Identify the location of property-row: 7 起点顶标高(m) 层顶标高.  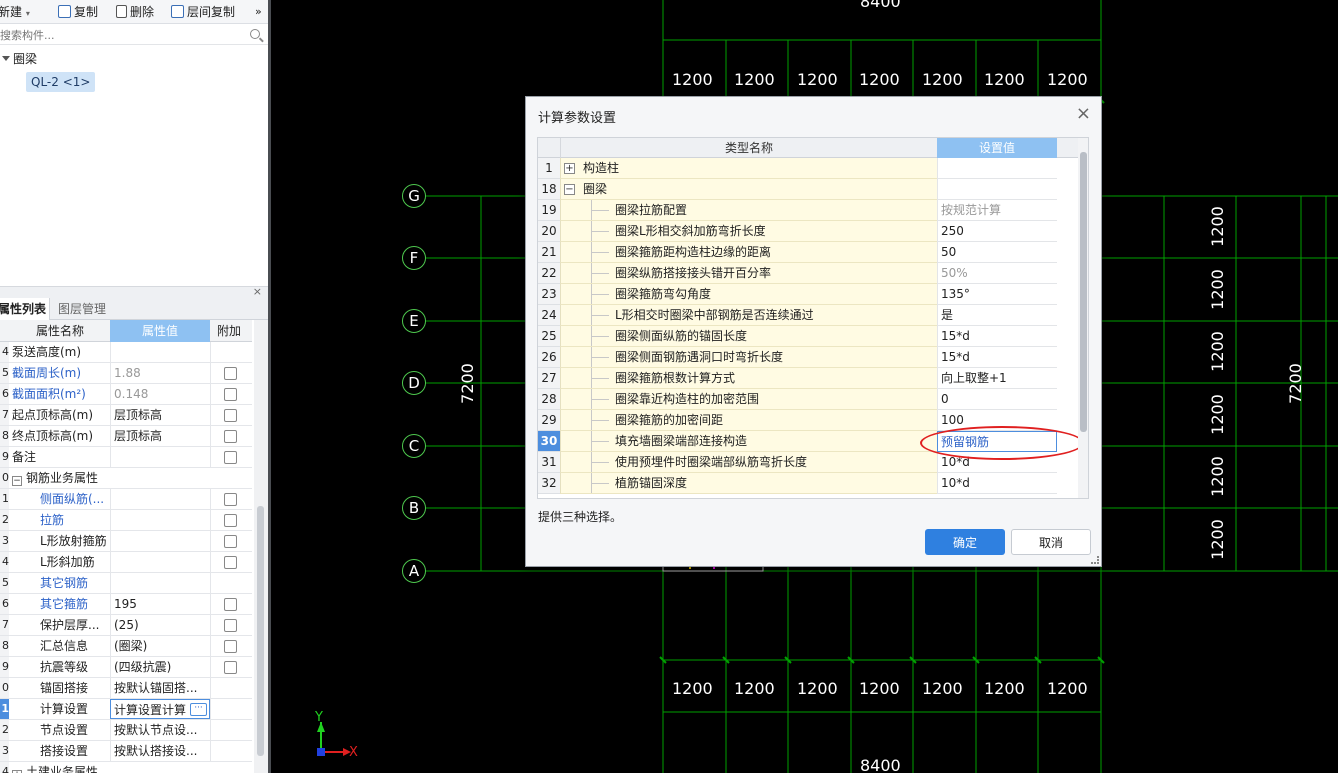
(126, 415).